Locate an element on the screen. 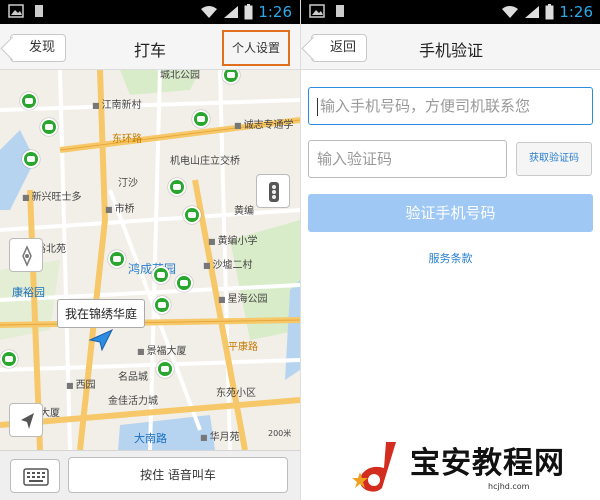 The width and height of the screenshot is (600, 500). keyboard-icon is located at coordinates (36, 477).